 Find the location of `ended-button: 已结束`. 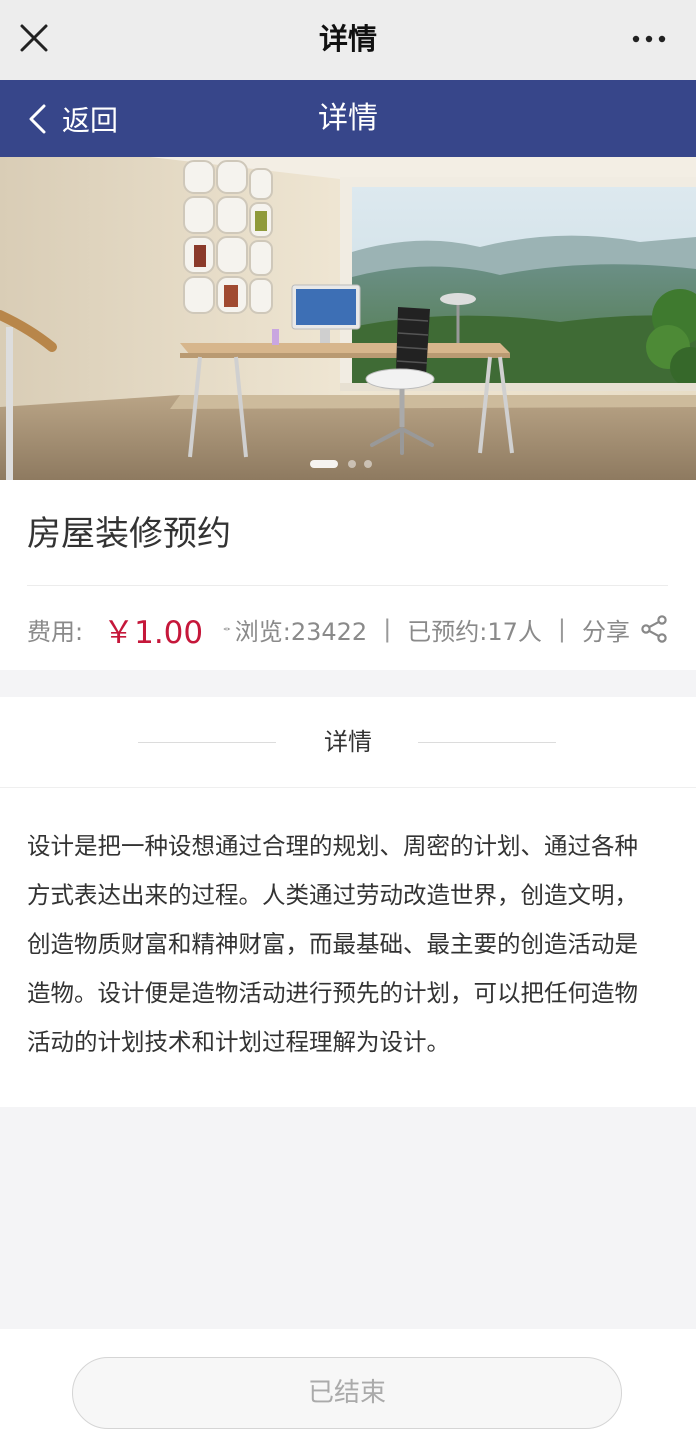

ended-button: 已结束 is located at coordinates (347, 1393).